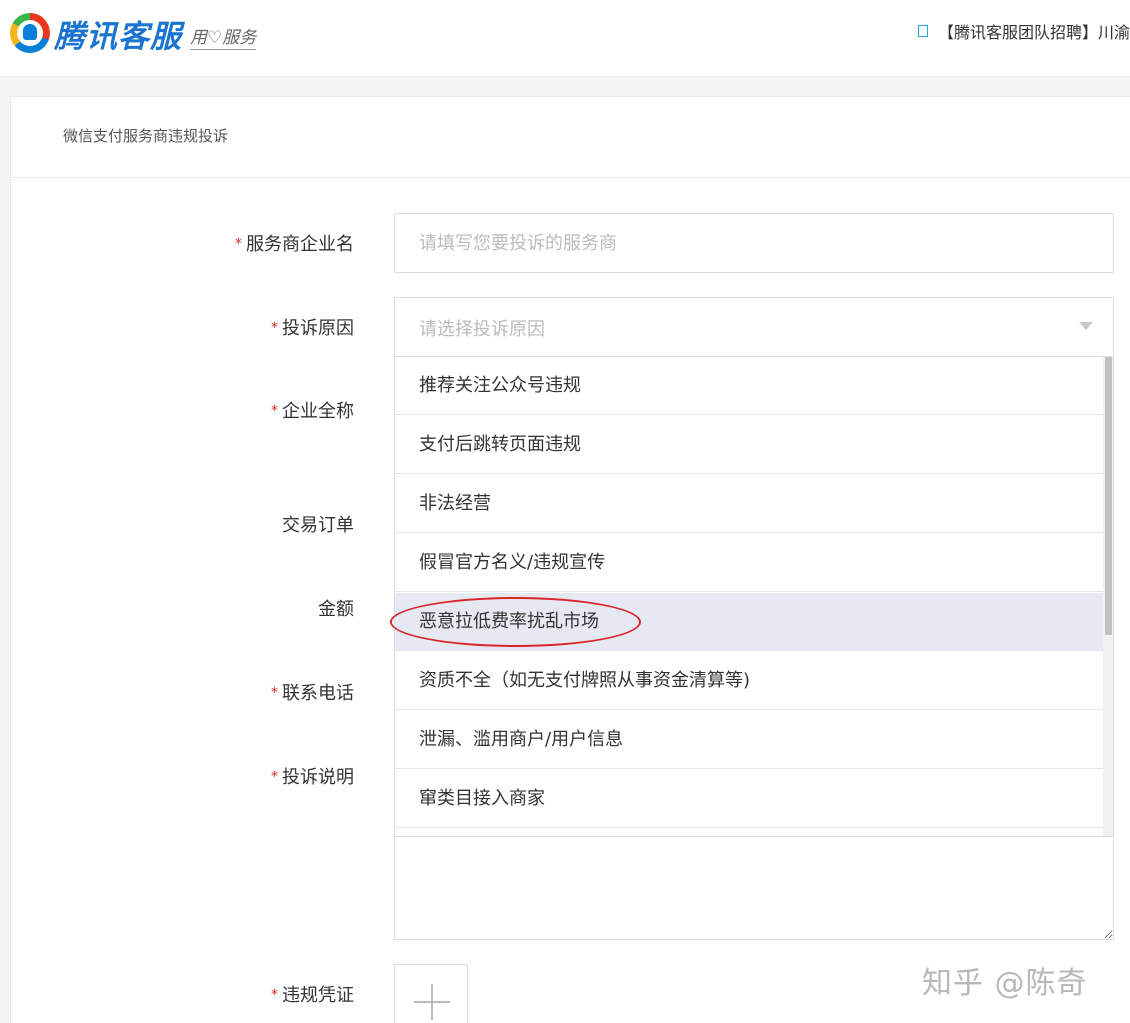 The height and width of the screenshot is (1023, 1130). I want to click on notice-square-icon, so click(923, 31).